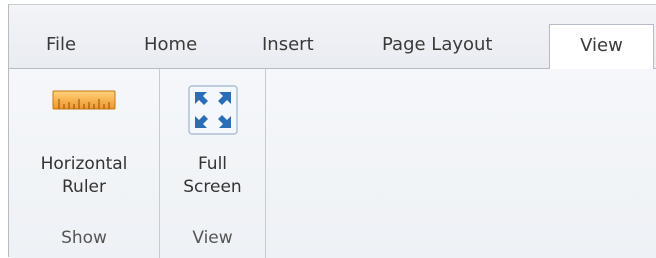 The image size is (656, 258). I want to click on ruler-icon, so click(84, 102).